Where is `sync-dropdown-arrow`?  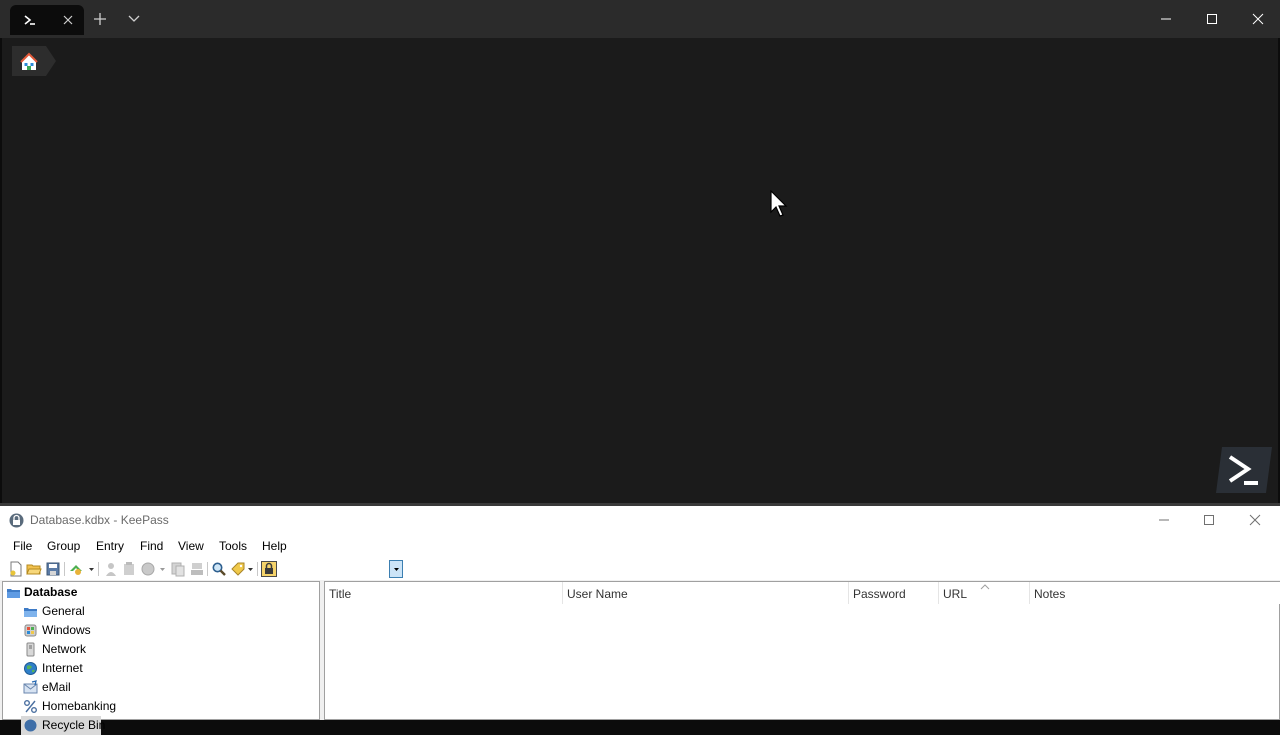
sync-dropdown-arrow is located at coordinates (91, 569).